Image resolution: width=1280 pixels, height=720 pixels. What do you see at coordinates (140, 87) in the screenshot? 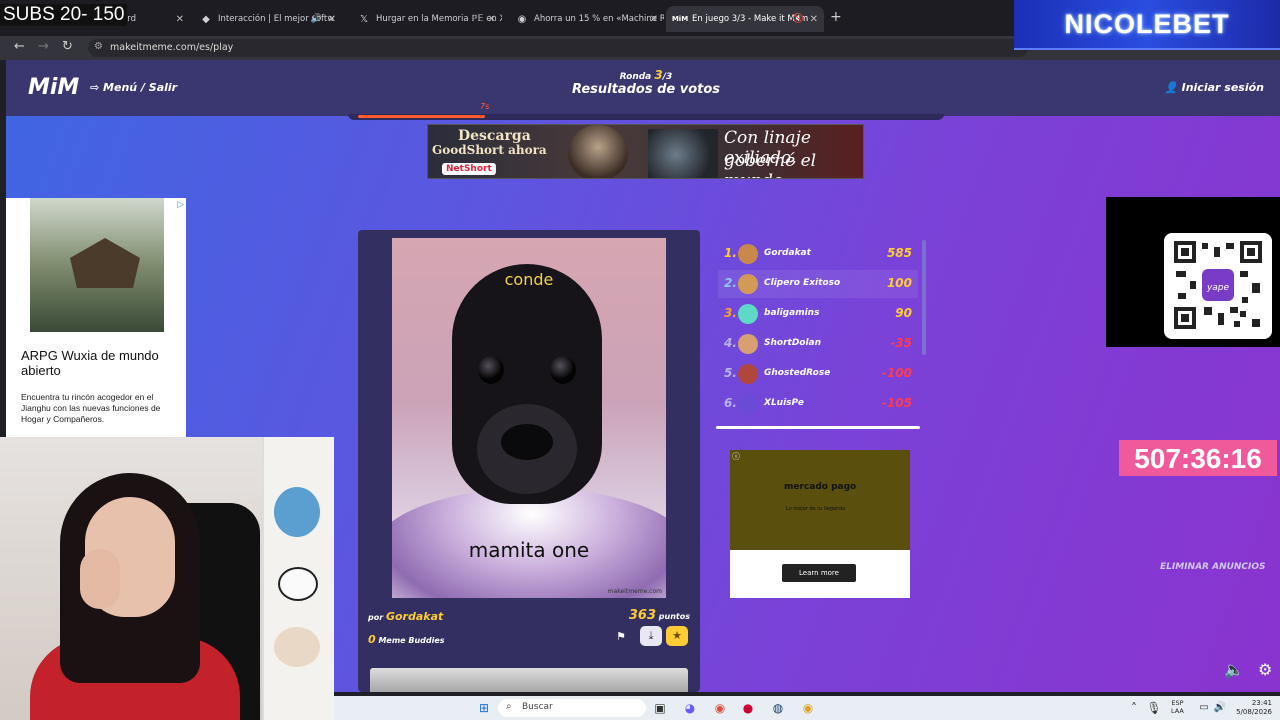
I see `menu-label: Menú / Salir` at bounding box center [140, 87].